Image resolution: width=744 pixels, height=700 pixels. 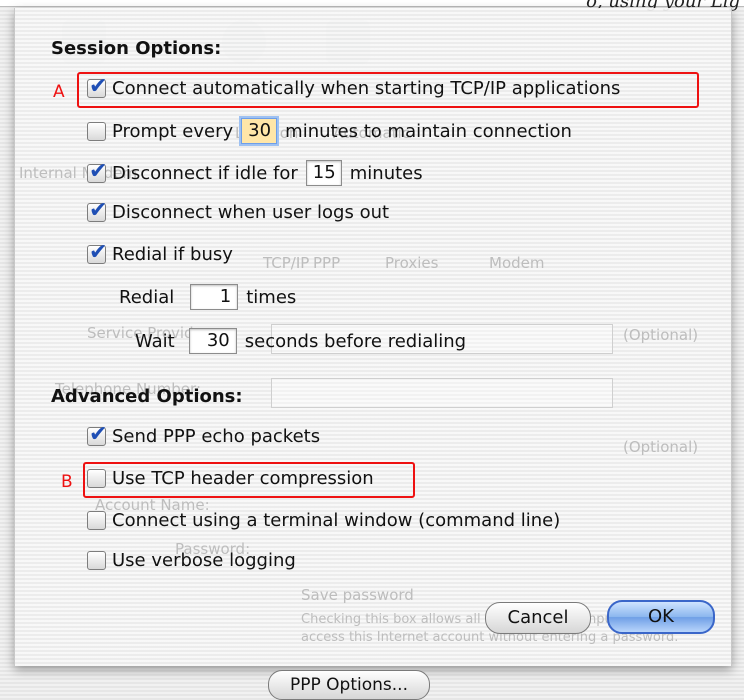 What do you see at coordinates (59, 92) in the screenshot?
I see `marker-a: A` at bounding box center [59, 92].